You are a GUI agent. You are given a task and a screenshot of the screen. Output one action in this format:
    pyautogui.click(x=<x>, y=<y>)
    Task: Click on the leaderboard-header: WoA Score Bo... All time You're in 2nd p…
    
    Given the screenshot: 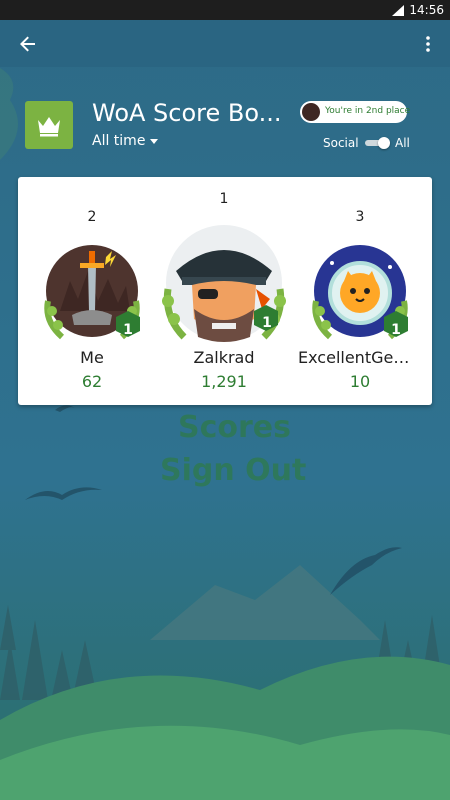 What is the action you would take?
    pyautogui.click(x=225, y=125)
    